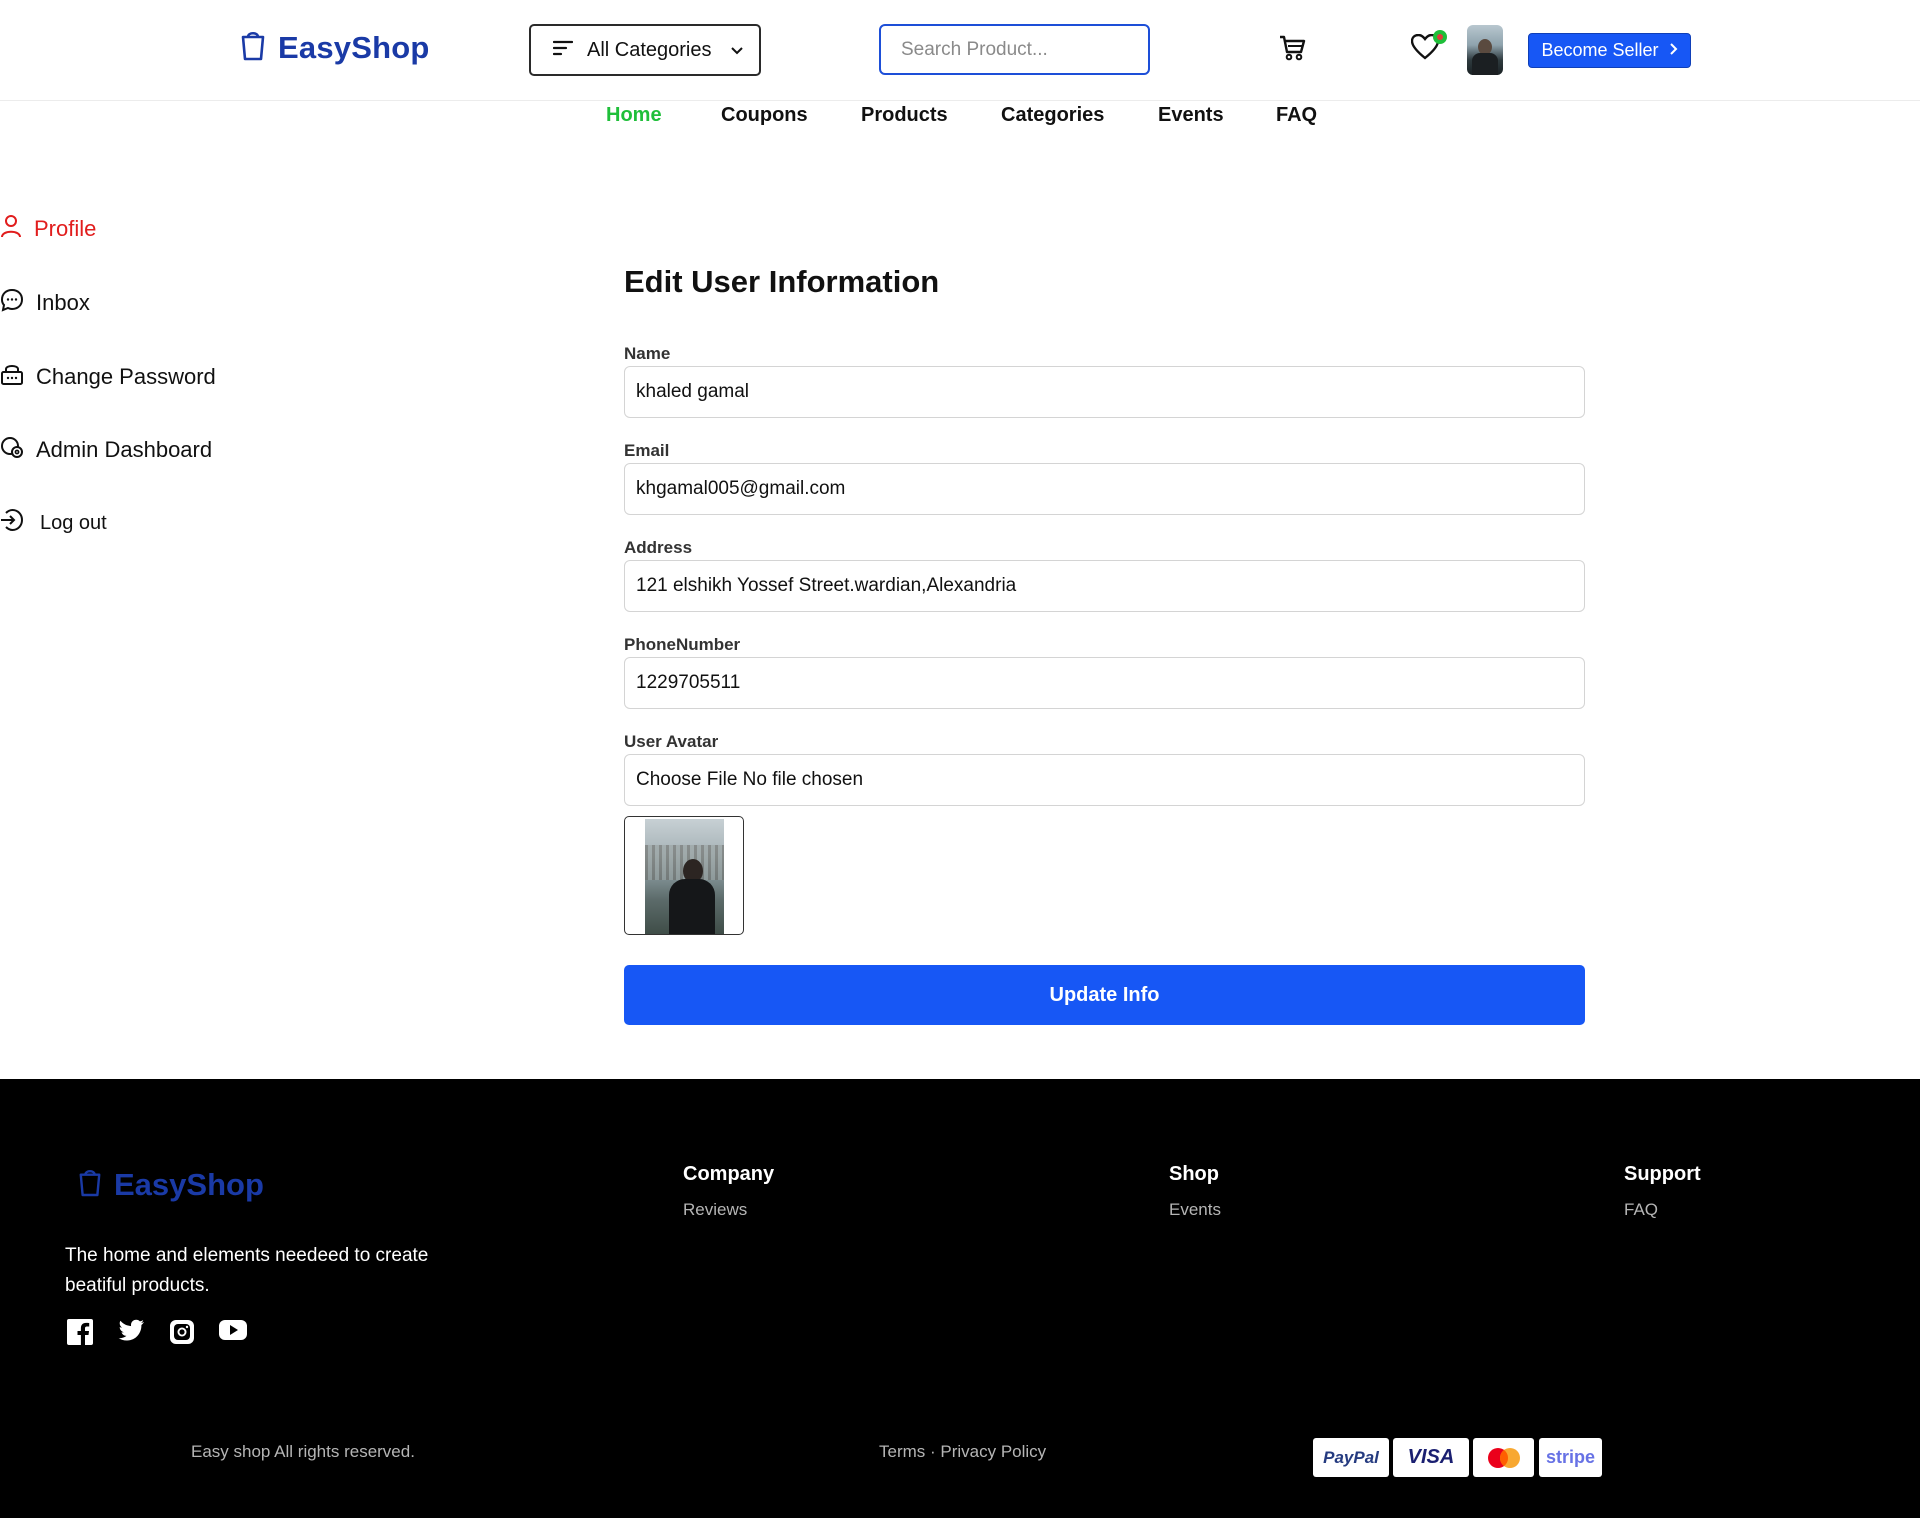 The height and width of the screenshot is (1518, 1920). What do you see at coordinates (1195, 1210) in the screenshot?
I see `footer-link-events: Events` at bounding box center [1195, 1210].